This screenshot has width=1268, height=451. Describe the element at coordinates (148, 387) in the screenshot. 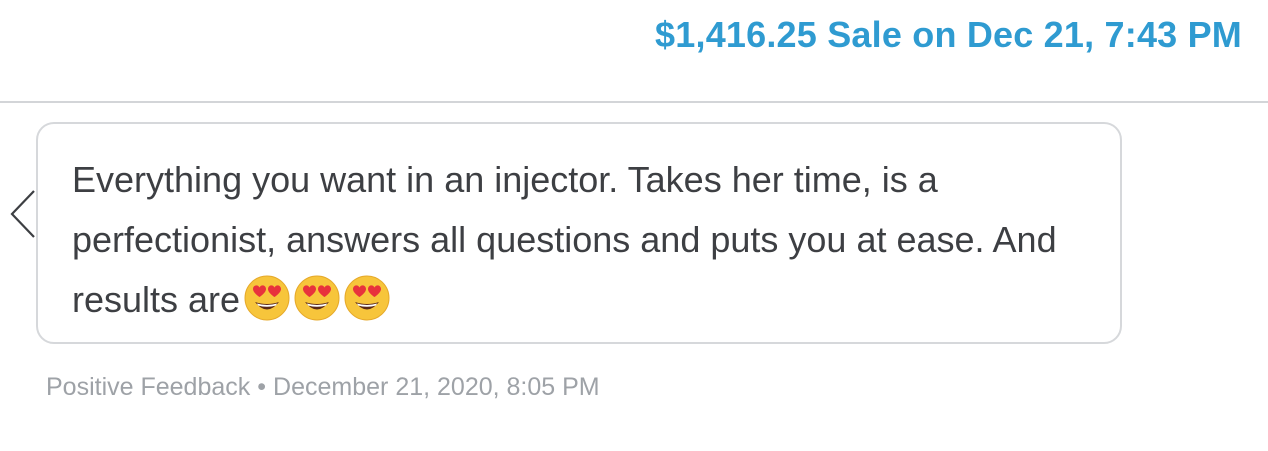

I see `feedback-type-label: Positive Feedback` at that location.